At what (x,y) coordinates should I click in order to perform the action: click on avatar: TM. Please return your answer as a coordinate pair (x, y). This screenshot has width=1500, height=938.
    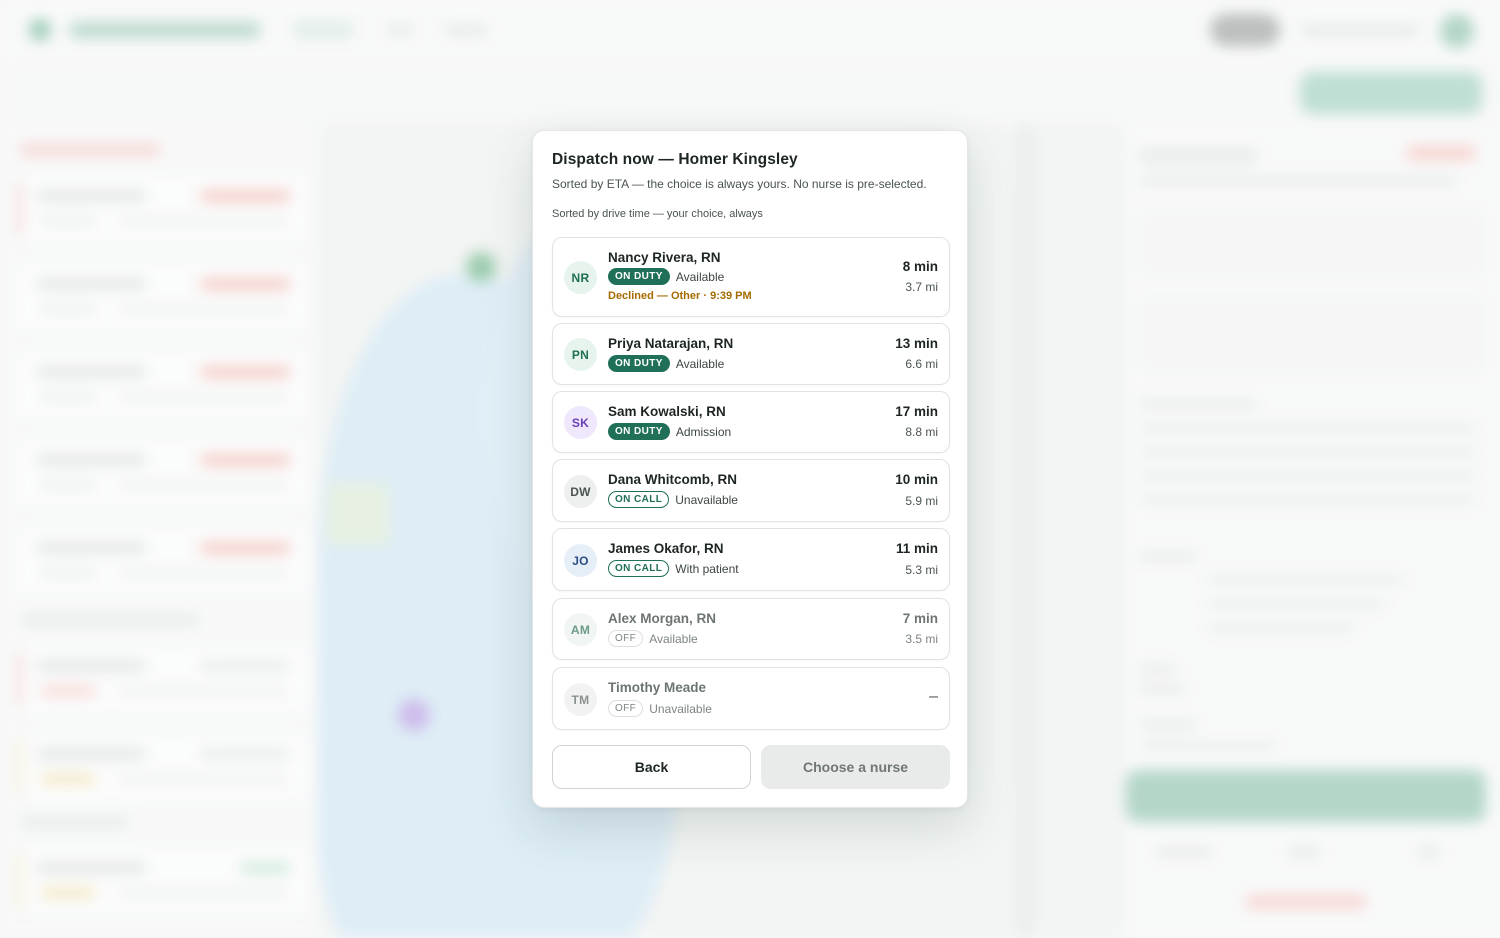
    Looking at the image, I should click on (580, 699).